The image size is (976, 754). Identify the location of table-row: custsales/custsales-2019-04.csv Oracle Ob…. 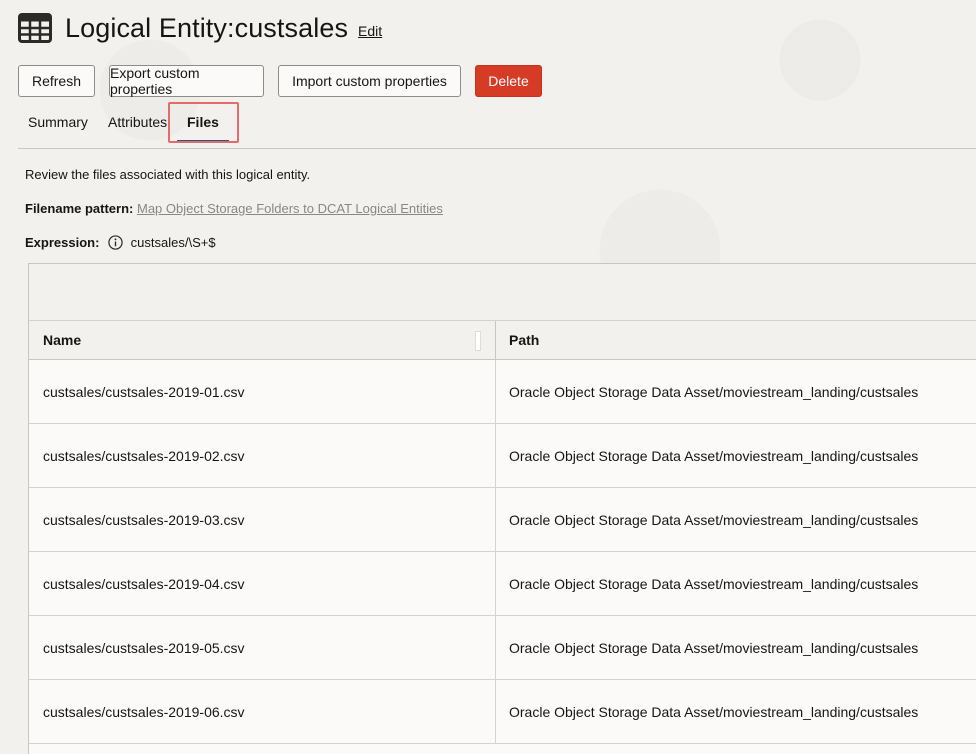
(502, 584).